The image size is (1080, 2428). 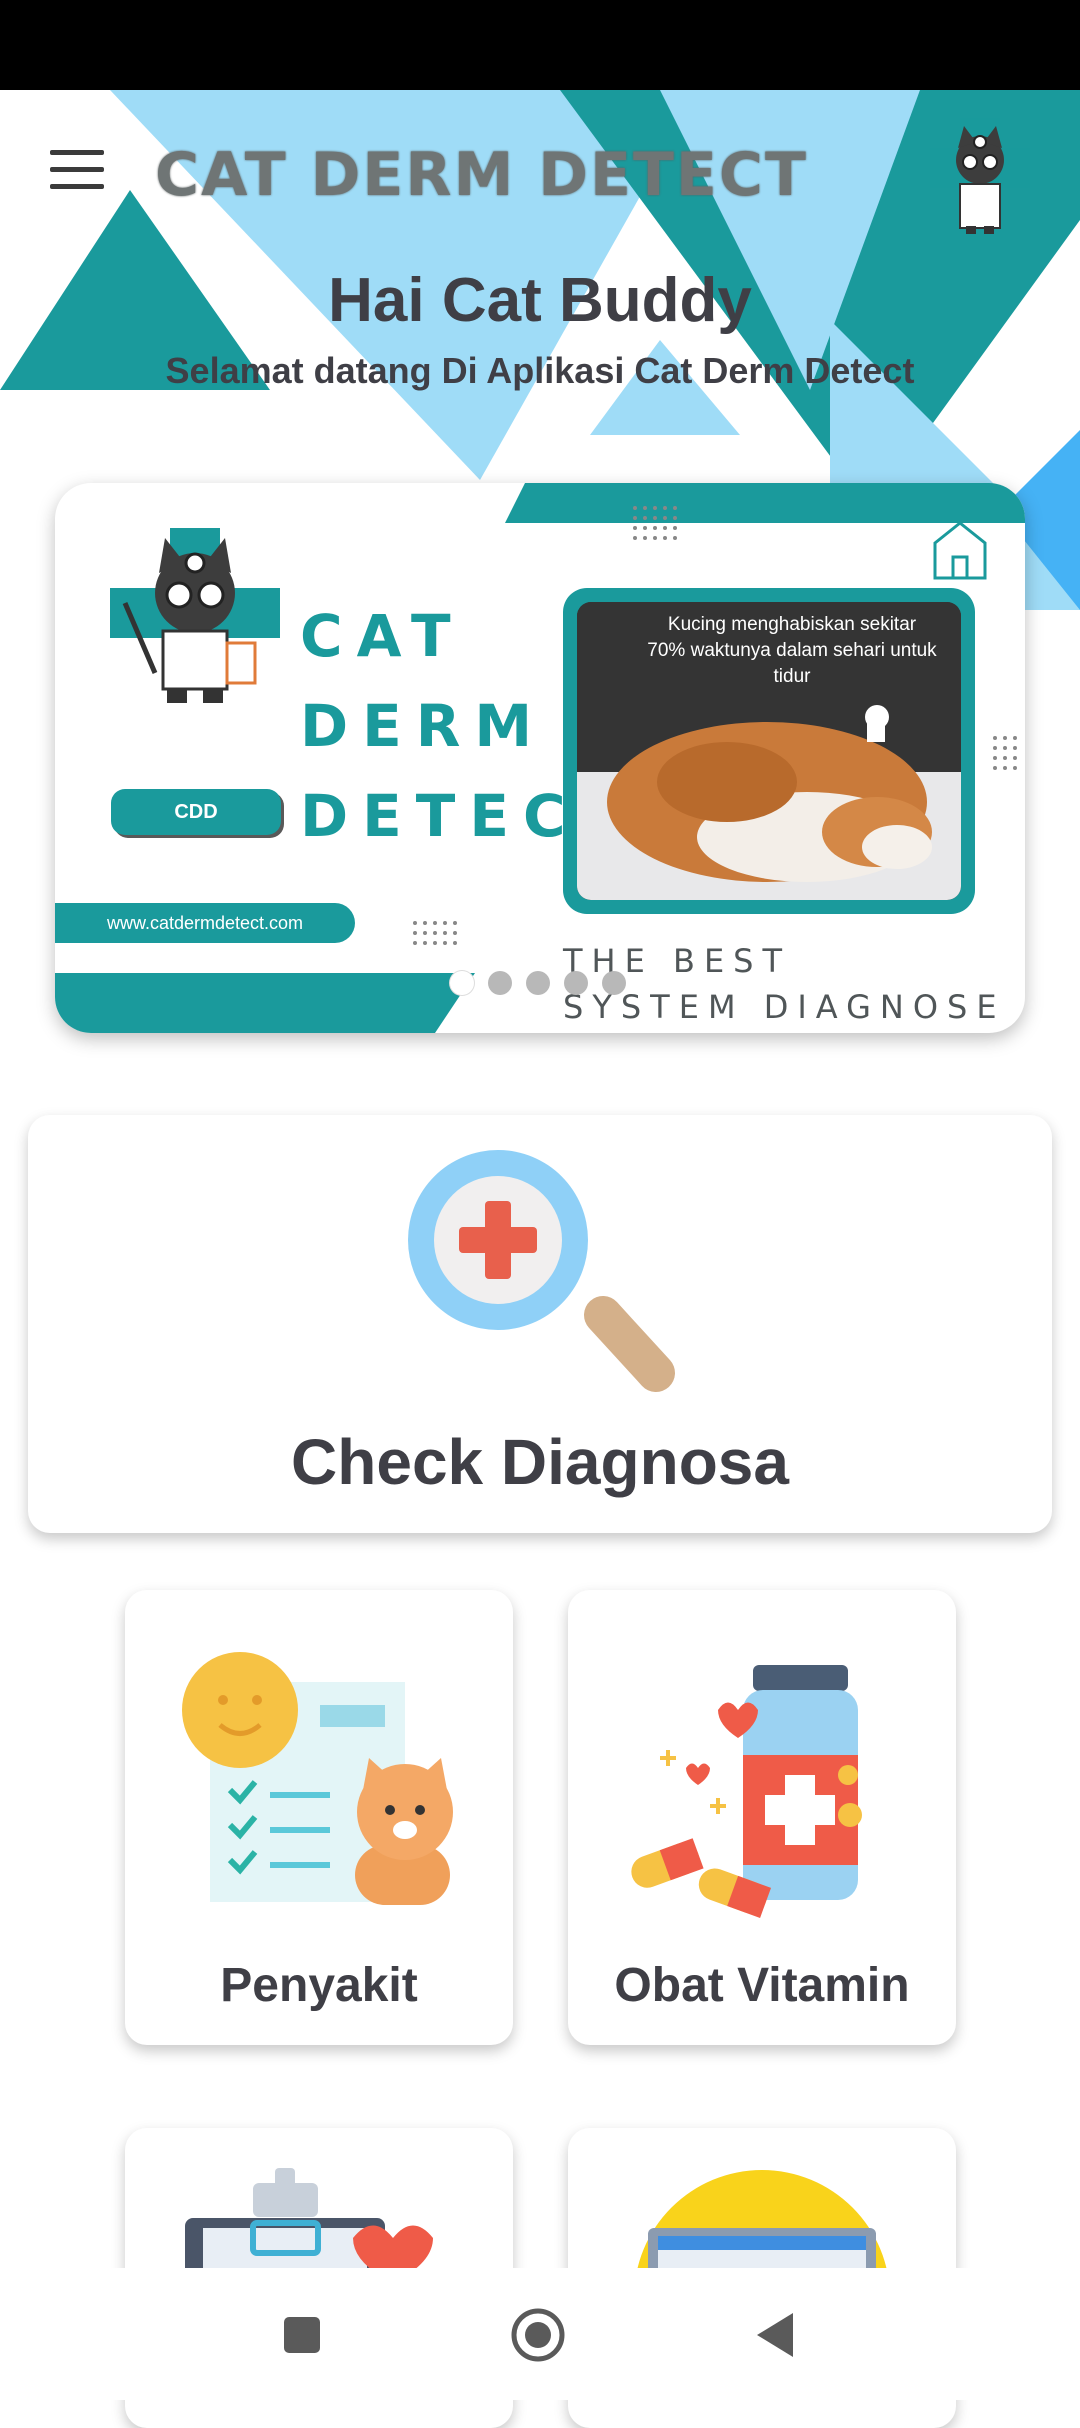 What do you see at coordinates (302, 2335) in the screenshot?
I see `recent-apps-icon` at bounding box center [302, 2335].